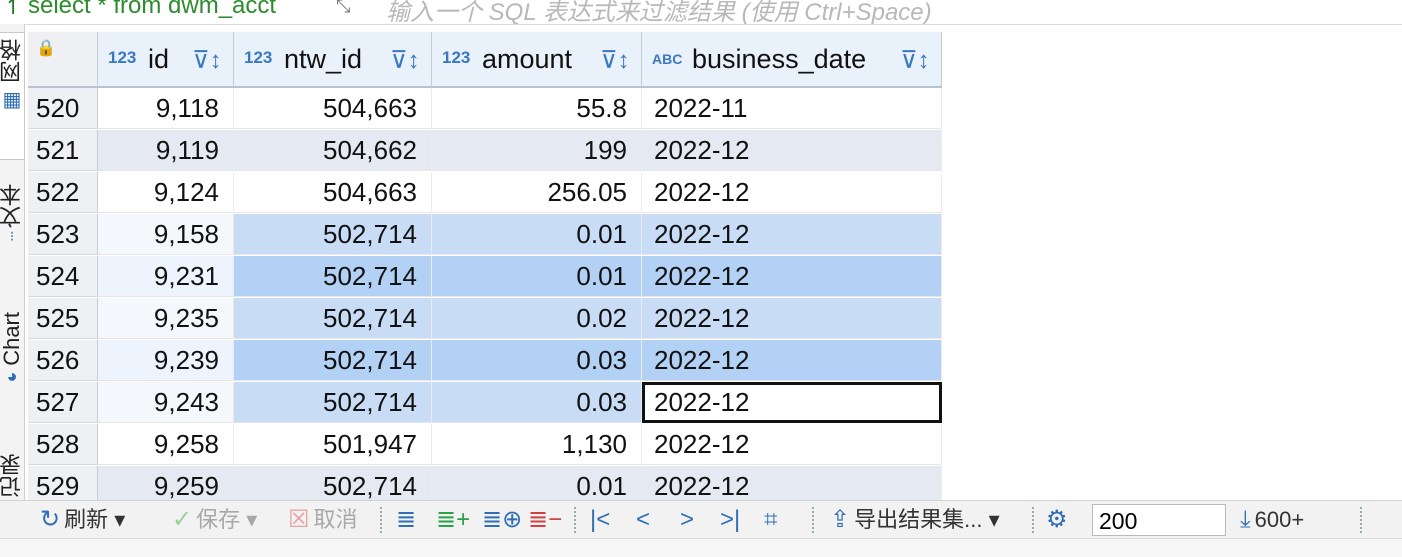 The height and width of the screenshot is (557, 1402). What do you see at coordinates (408, 520) in the screenshot?
I see `edit-row-button: ≣` at bounding box center [408, 520].